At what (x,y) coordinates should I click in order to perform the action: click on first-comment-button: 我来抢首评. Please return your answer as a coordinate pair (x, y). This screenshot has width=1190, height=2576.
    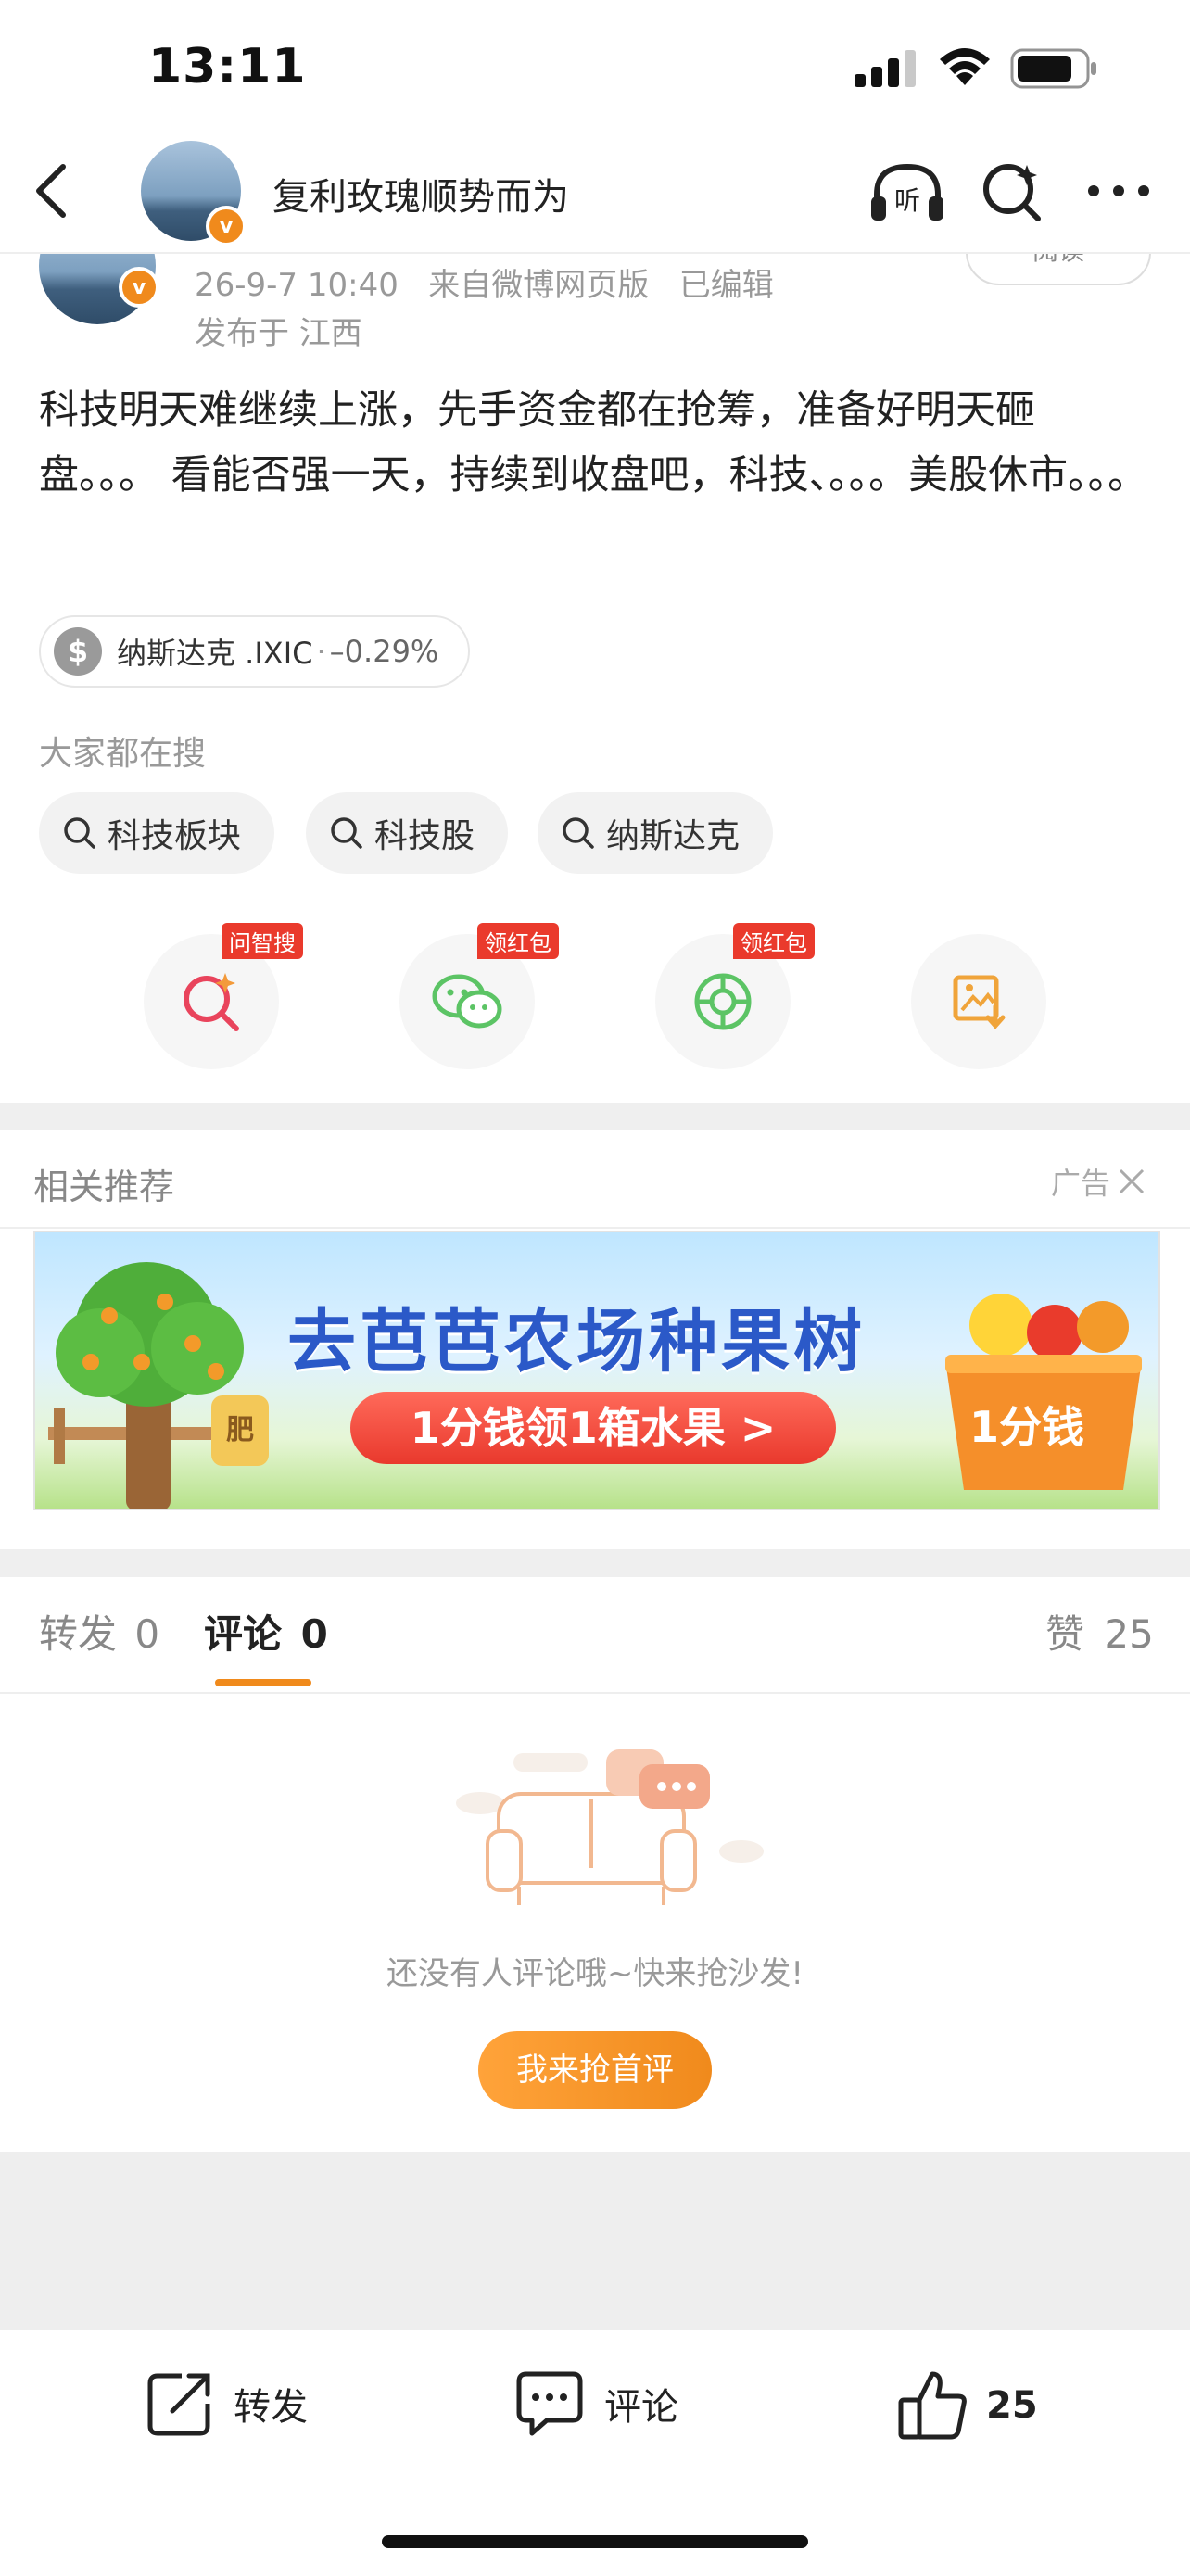
    Looking at the image, I should click on (595, 2070).